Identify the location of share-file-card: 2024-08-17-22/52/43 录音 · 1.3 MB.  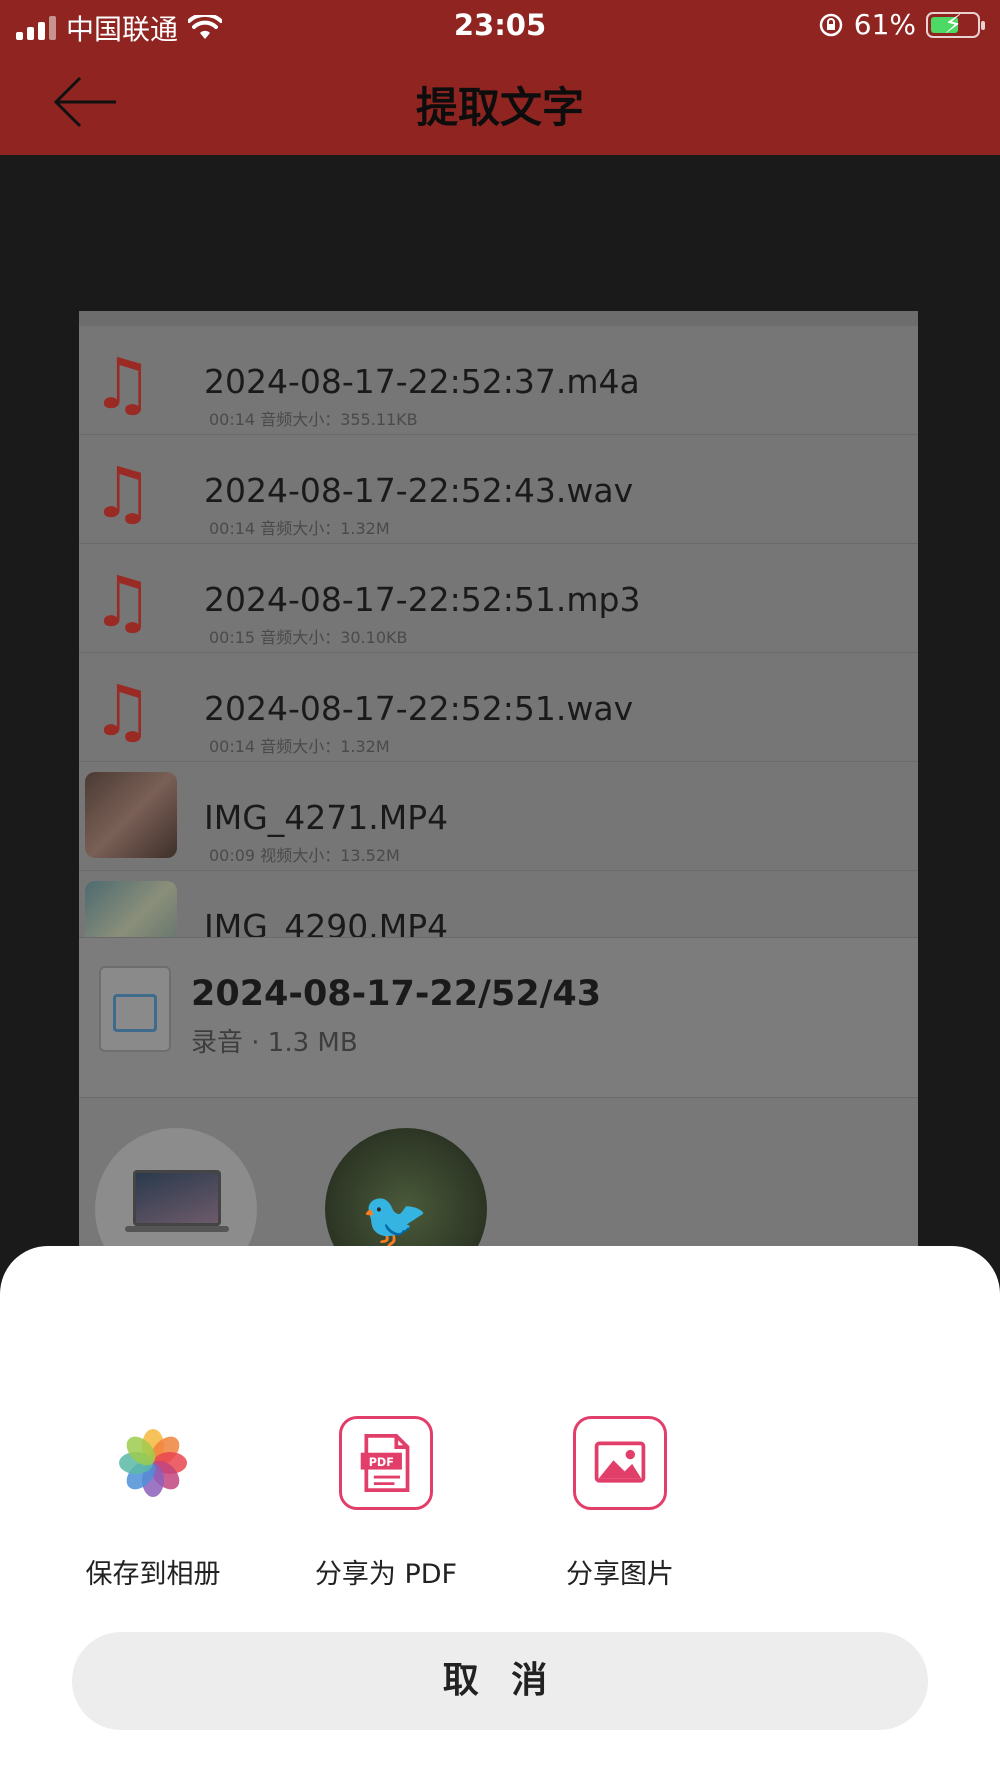
(498, 1017).